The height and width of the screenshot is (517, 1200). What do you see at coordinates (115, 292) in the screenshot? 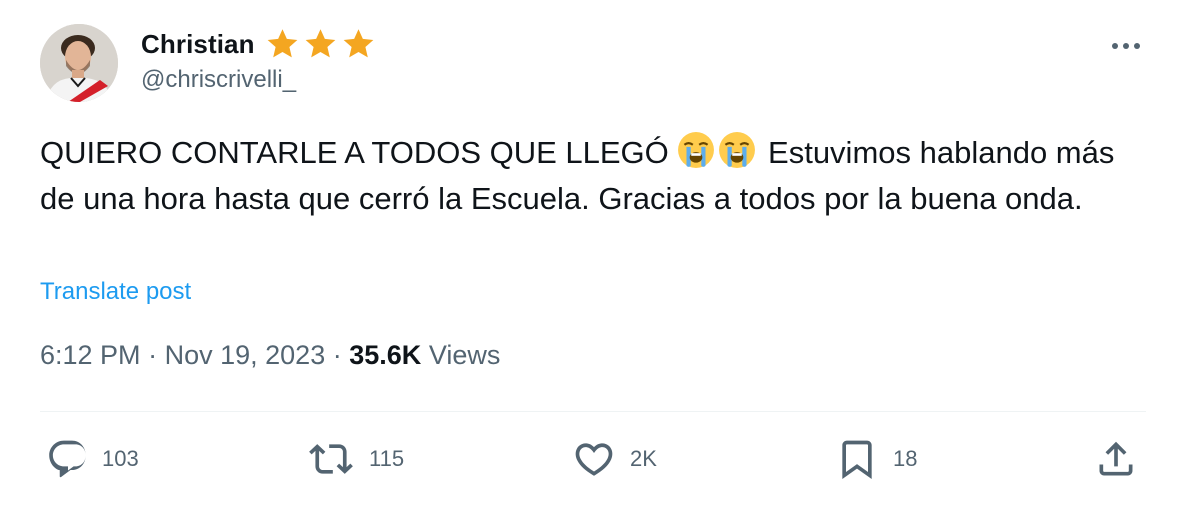
I see `translate-post-link: Translate post` at bounding box center [115, 292].